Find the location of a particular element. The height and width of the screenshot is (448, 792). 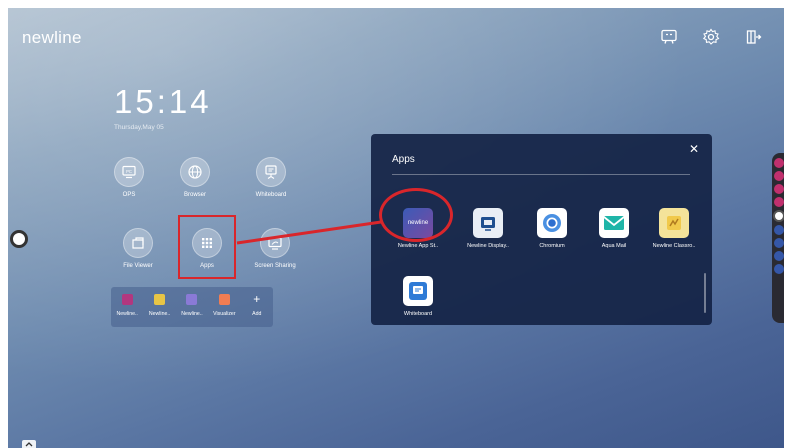

app-whiteboard: Whiteboard is located at coordinates (418, 296).